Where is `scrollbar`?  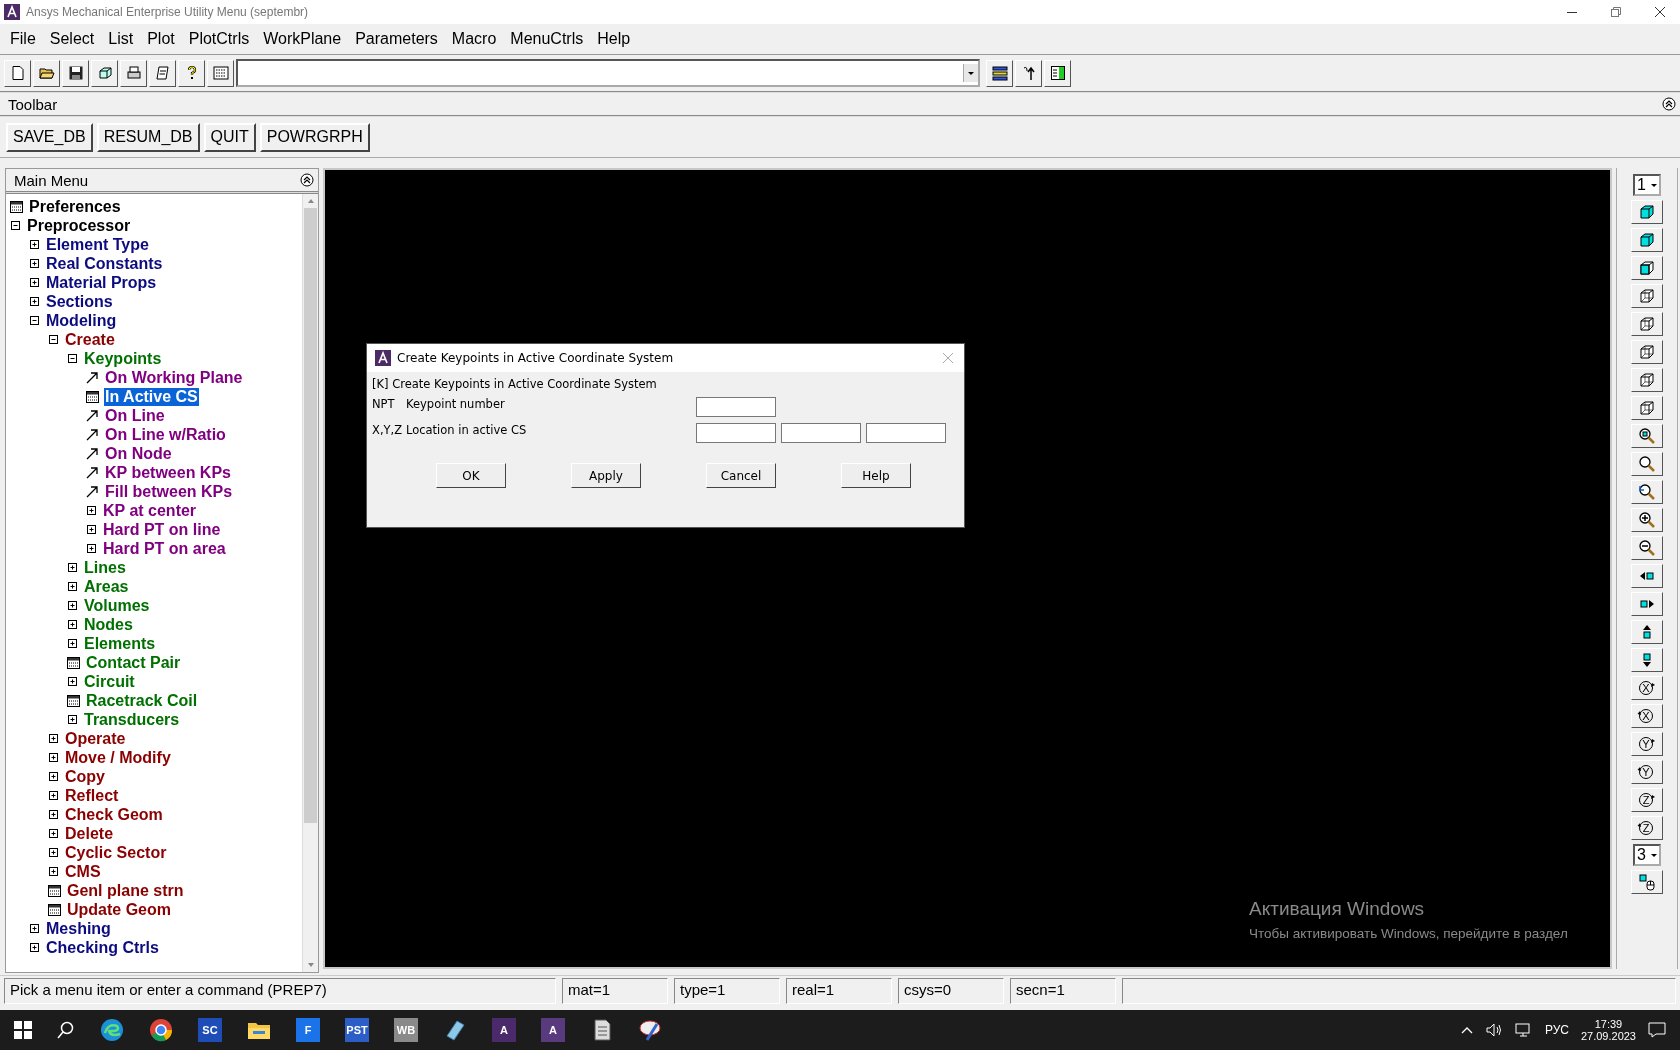
scrollbar is located at coordinates (310, 583).